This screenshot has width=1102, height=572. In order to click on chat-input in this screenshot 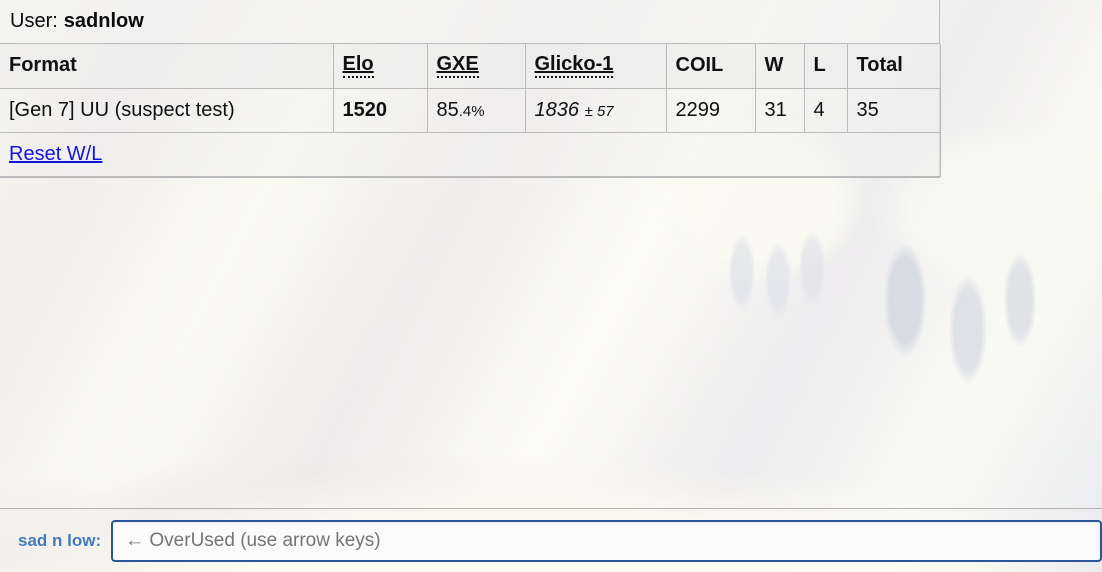, I will do `click(606, 540)`.